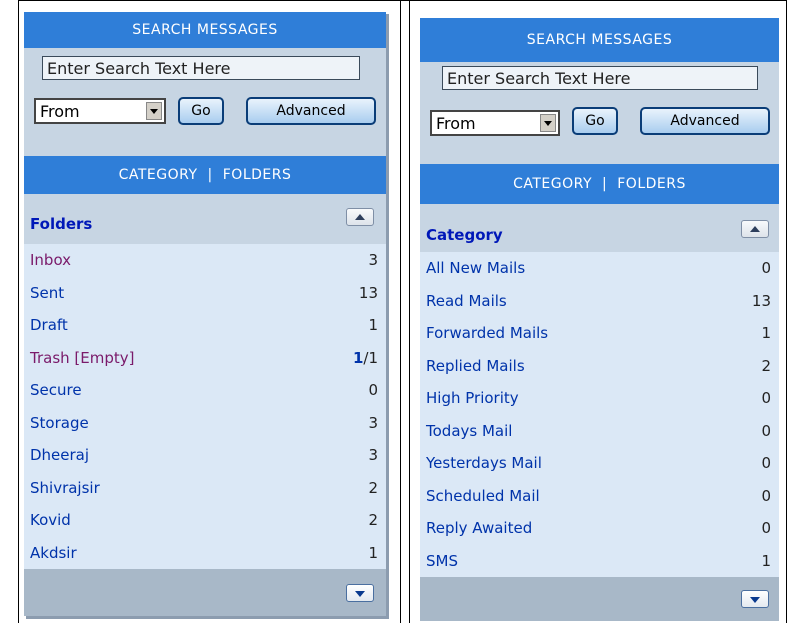  What do you see at coordinates (387, 316) in the screenshot?
I see `left-panel-shadow` at bounding box center [387, 316].